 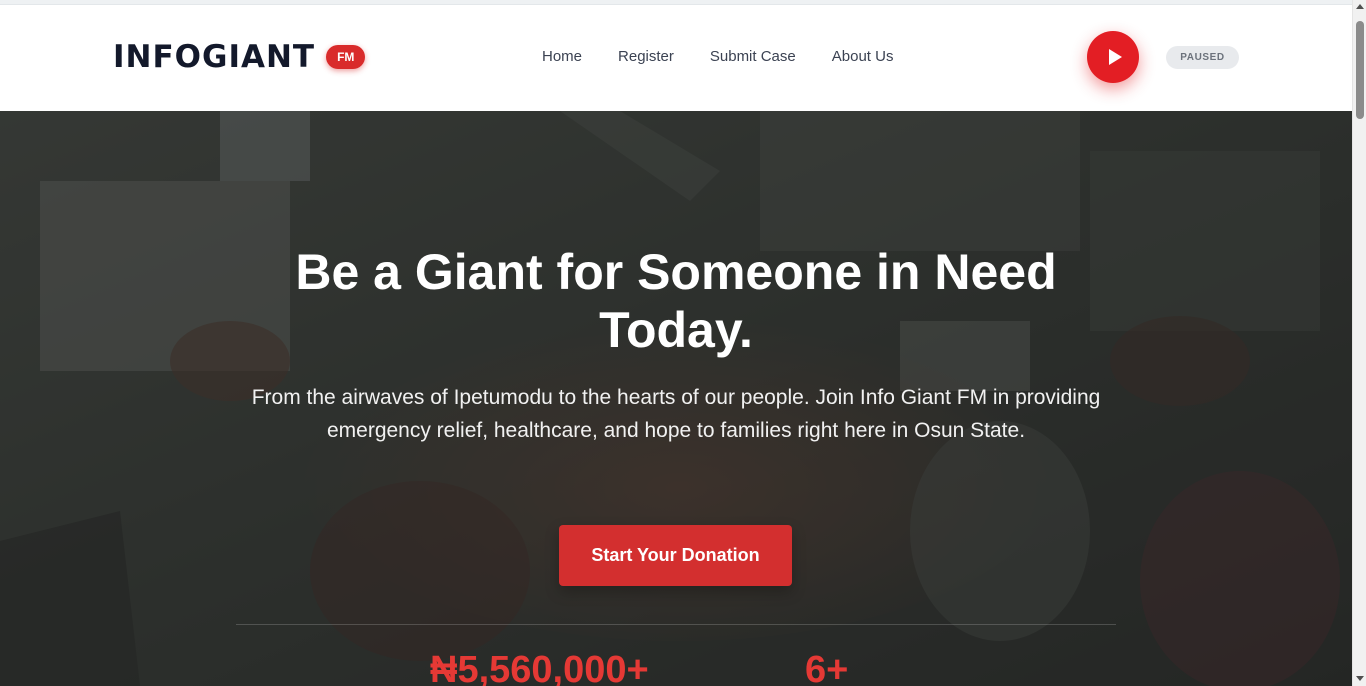 What do you see at coordinates (863, 57) in the screenshot?
I see `nav-link-about-us: About Us` at bounding box center [863, 57].